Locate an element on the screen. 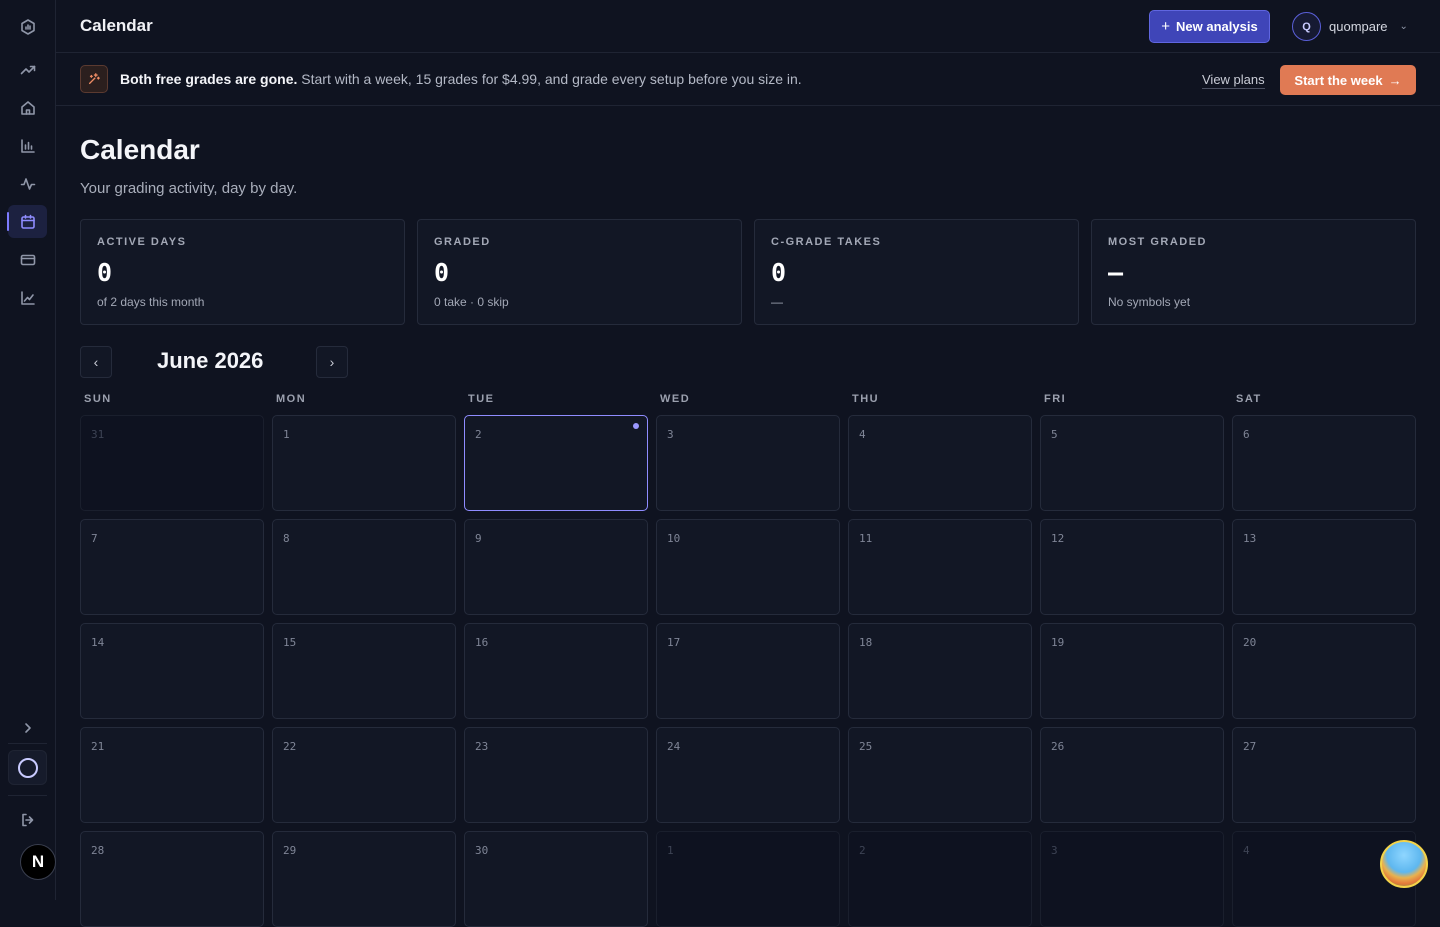 Image resolution: width=1440 pixels, height=927 pixels. day-number: 19 is located at coordinates (1058, 642).